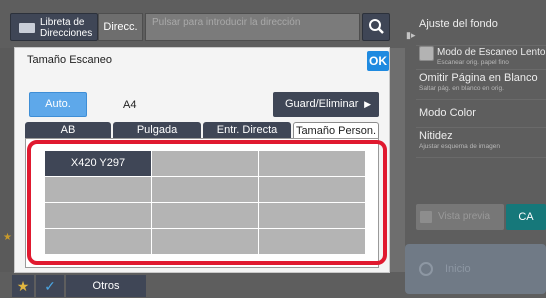  Describe the element at coordinates (27, 28) in the screenshot. I see `address-book-icon` at that location.